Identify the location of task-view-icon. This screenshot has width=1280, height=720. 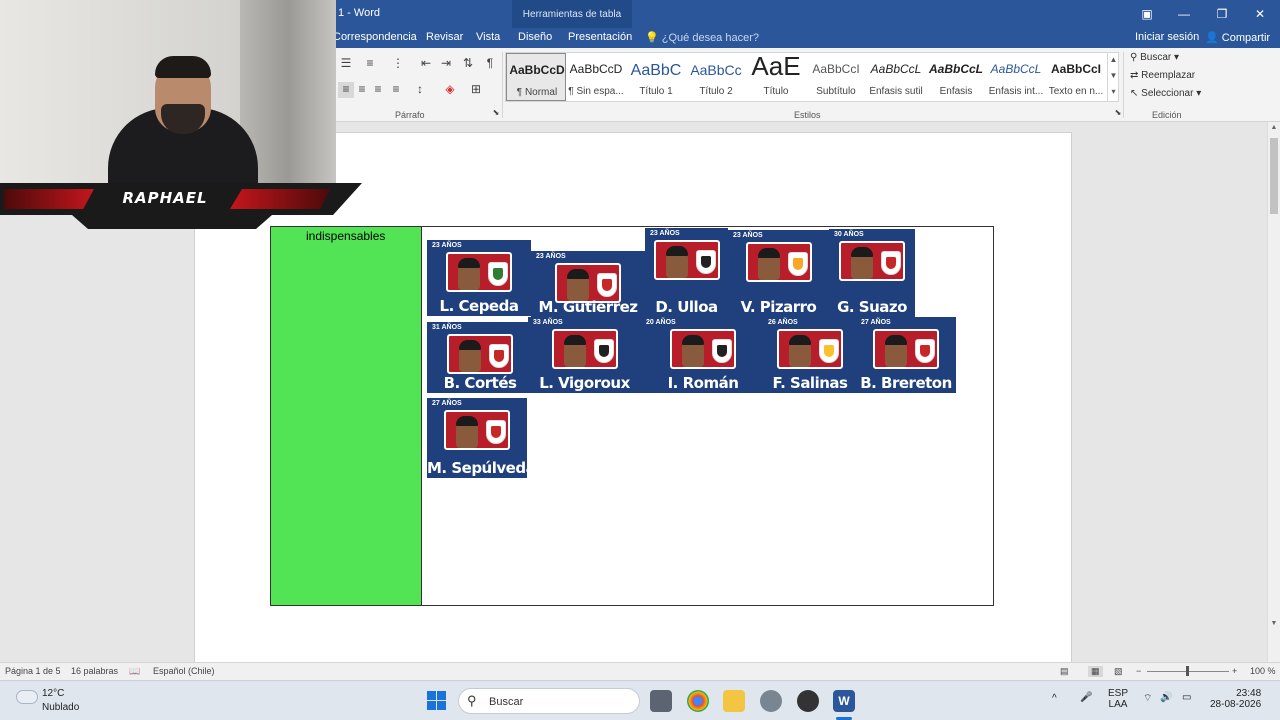
(661, 701).